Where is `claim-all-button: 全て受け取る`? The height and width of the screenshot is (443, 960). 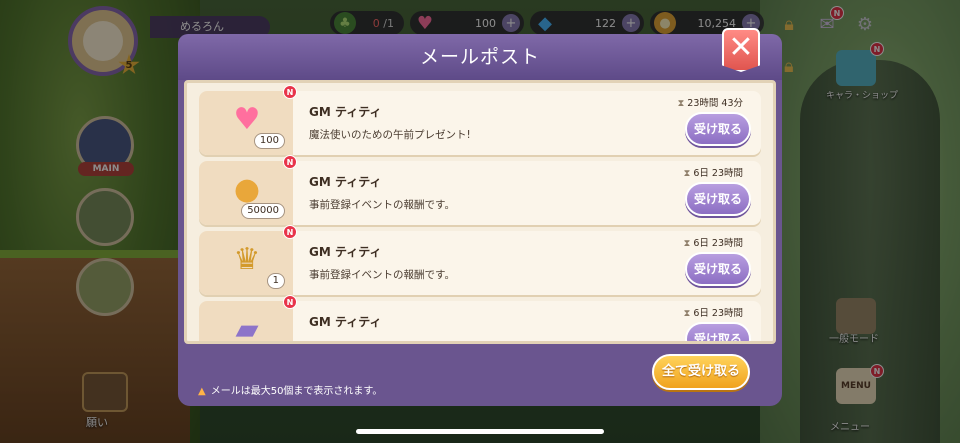 claim-all-button: 全て受け取る is located at coordinates (701, 372).